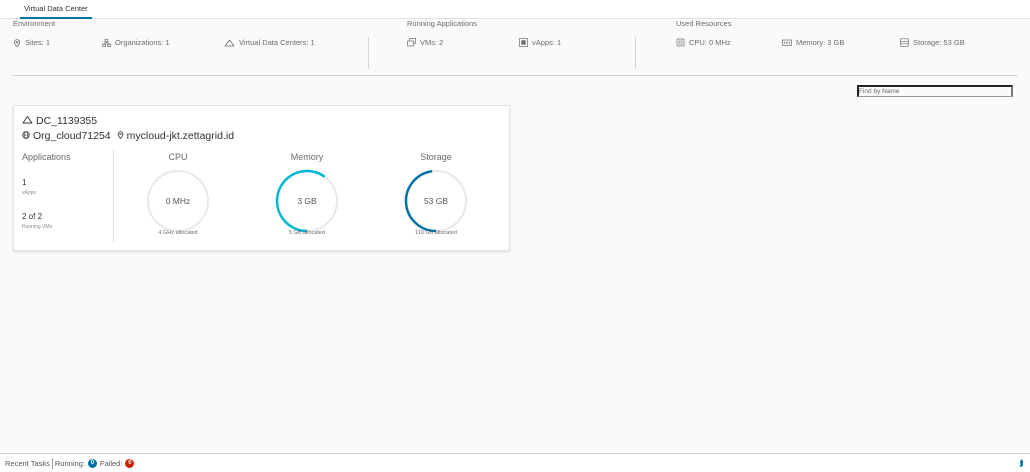  What do you see at coordinates (111, 463) in the screenshot?
I see `failed-label: Failed:` at bounding box center [111, 463].